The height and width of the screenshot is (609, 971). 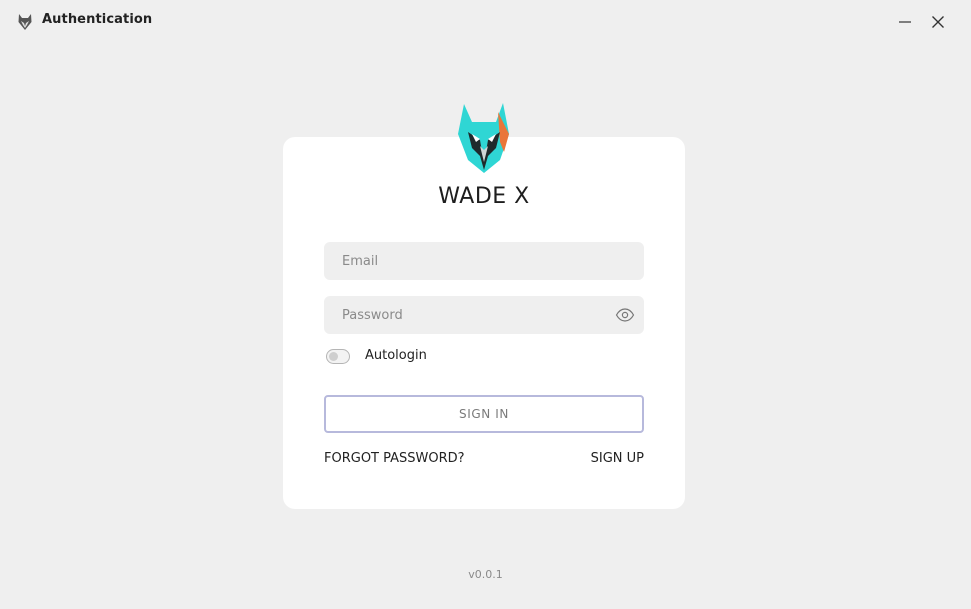 I want to click on forgot-password-link: FORGOT PASSWORD?, so click(x=394, y=458).